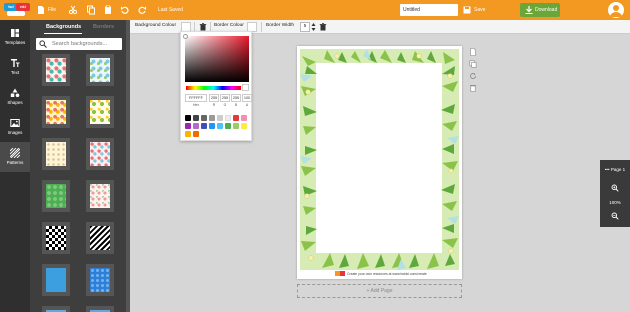  I want to click on refresh-icon, so click(473, 76).